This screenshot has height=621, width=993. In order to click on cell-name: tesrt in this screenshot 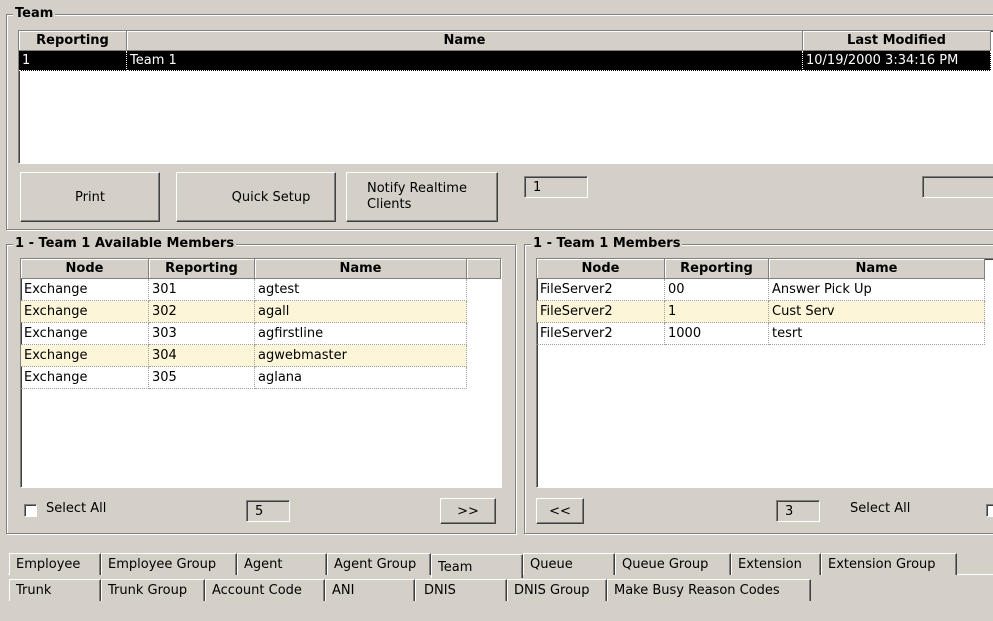, I will do `click(877, 334)`.